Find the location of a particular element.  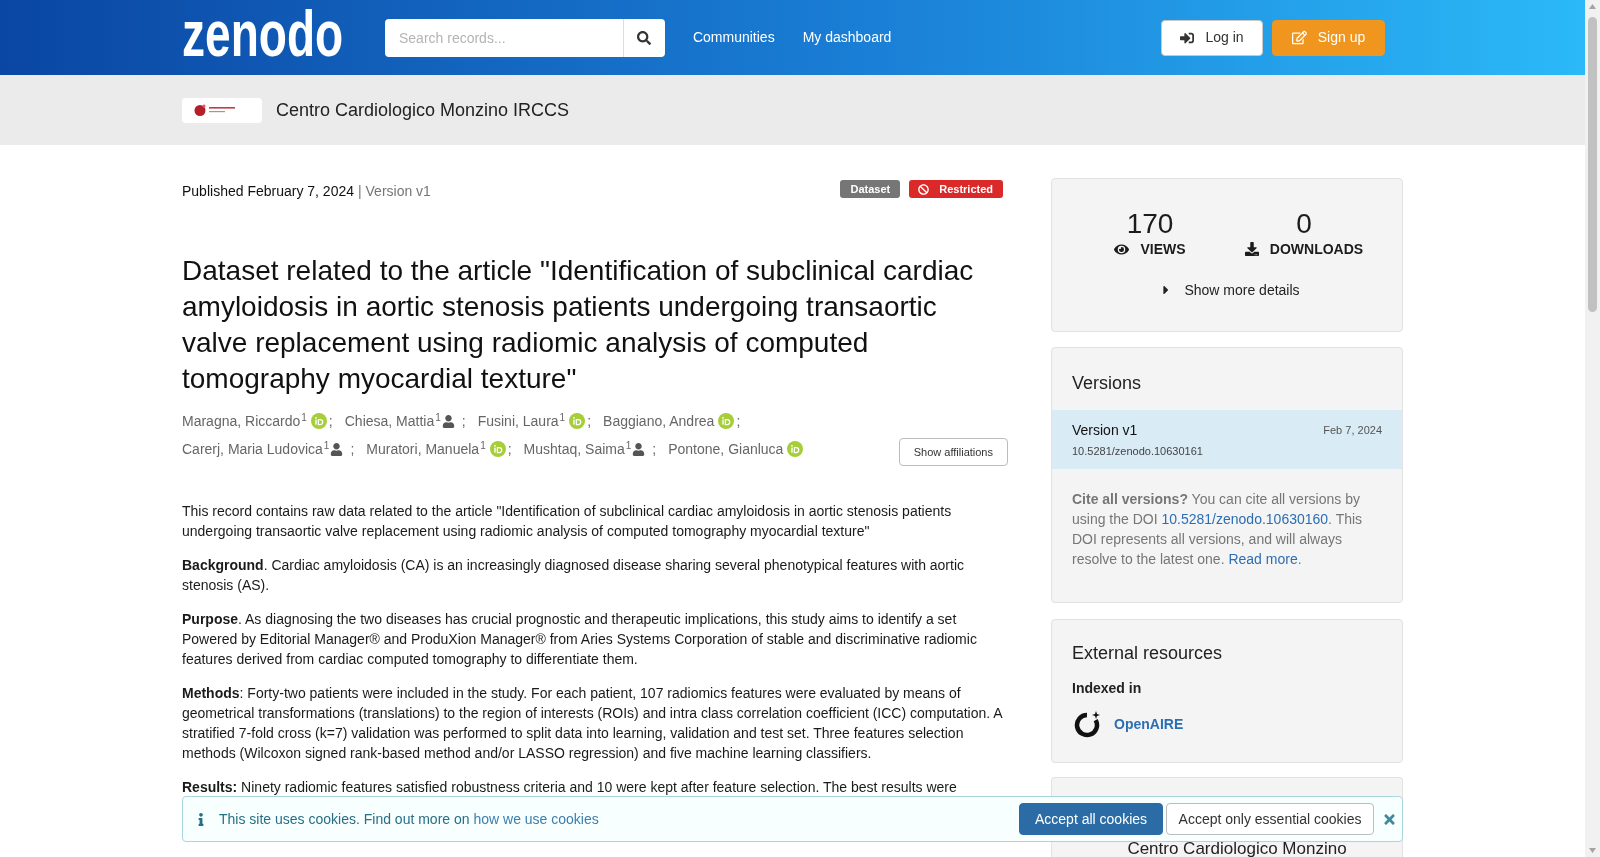

author-name: Maragna, Riccardo$^{1}$ is located at coordinates (244, 421).